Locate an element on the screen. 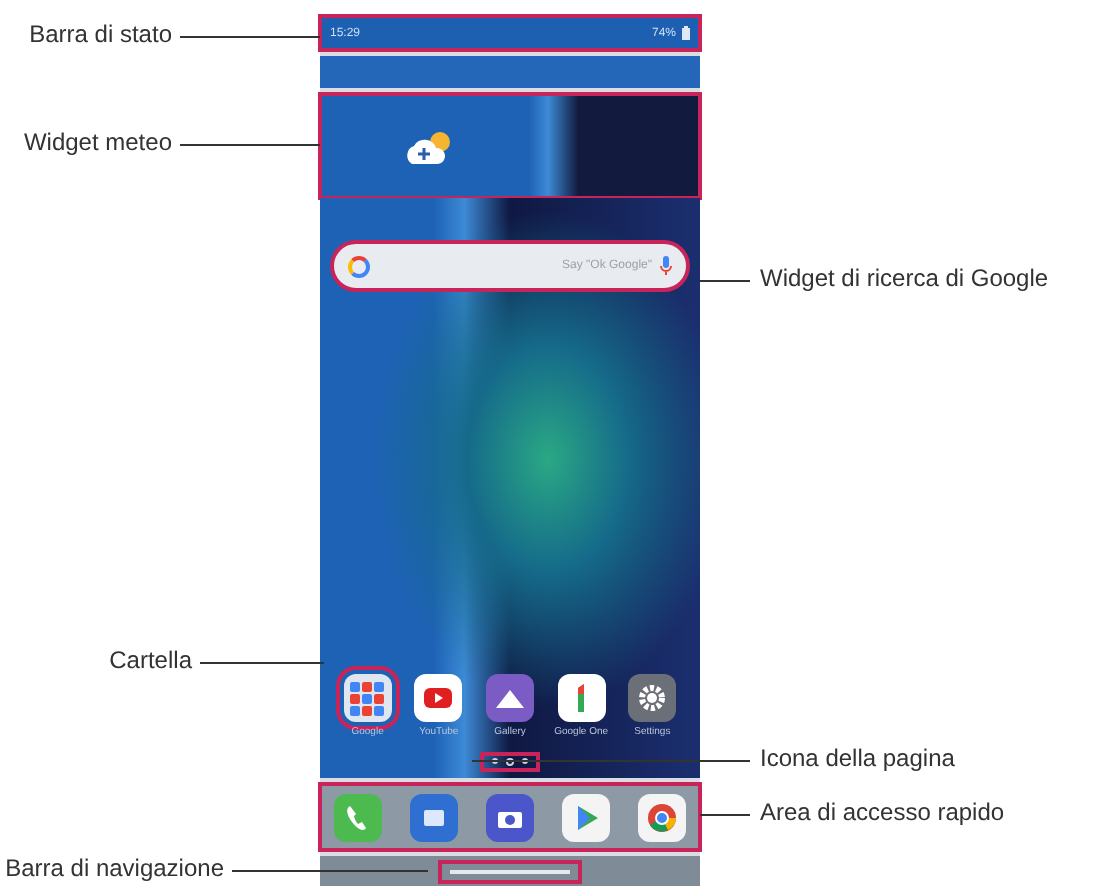 Image resolution: width=1094 pixels, height=886 pixels. weather-widget is located at coordinates (510, 146).